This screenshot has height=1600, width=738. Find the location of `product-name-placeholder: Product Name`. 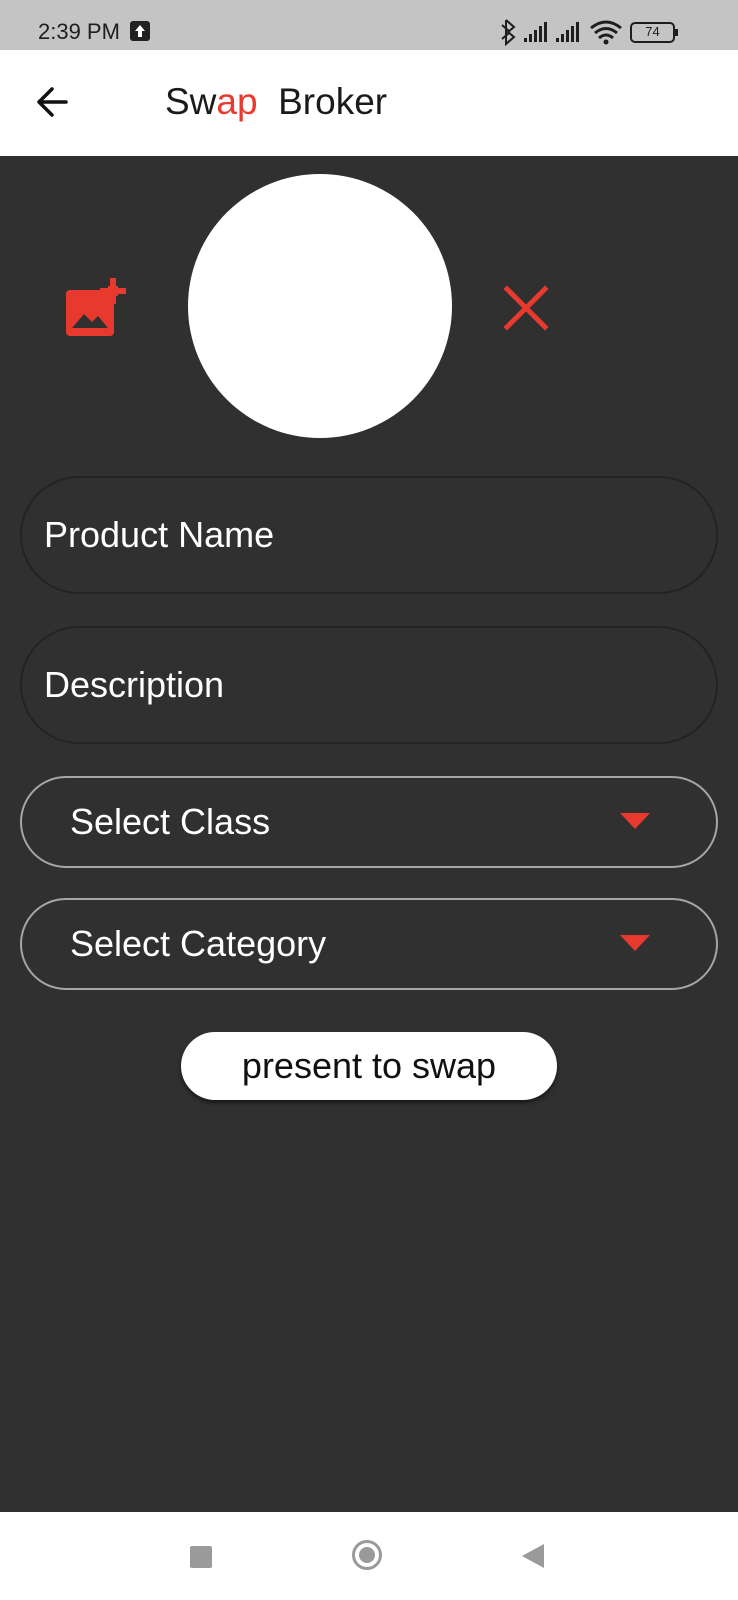

product-name-placeholder: Product Name is located at coordinates (159, 534).